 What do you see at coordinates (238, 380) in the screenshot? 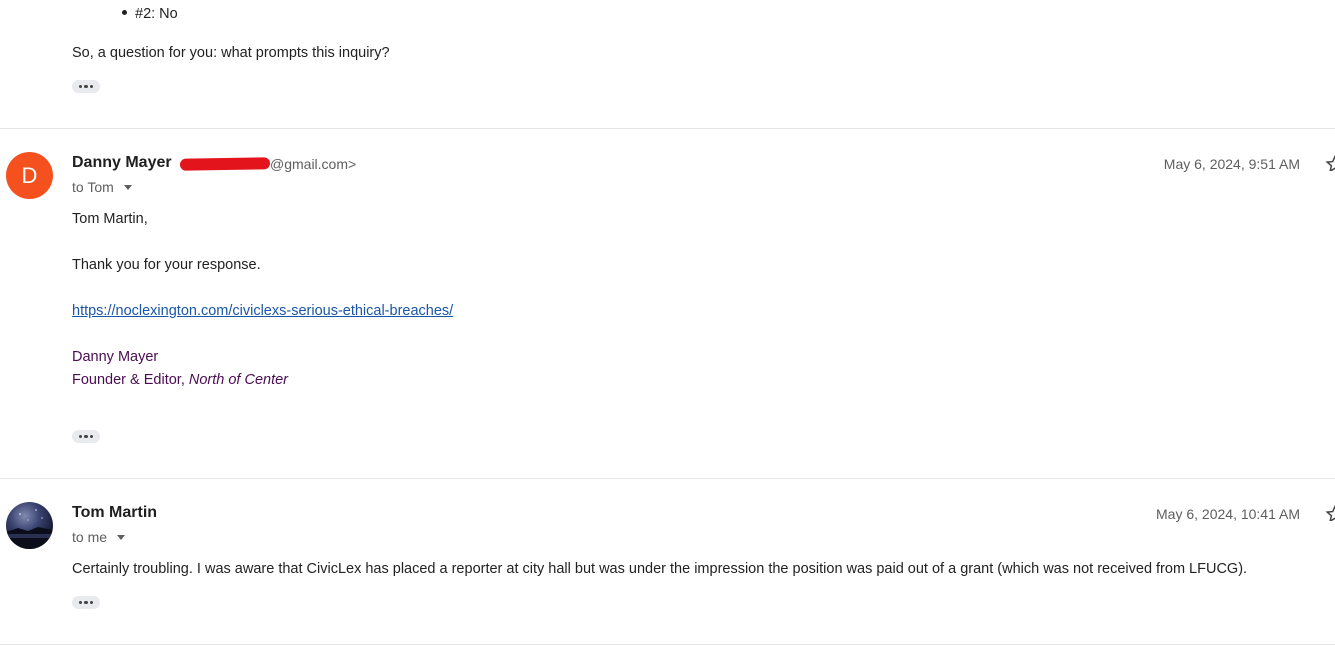
I see `signature-org: North of Center` at bounding box center [238, 380].